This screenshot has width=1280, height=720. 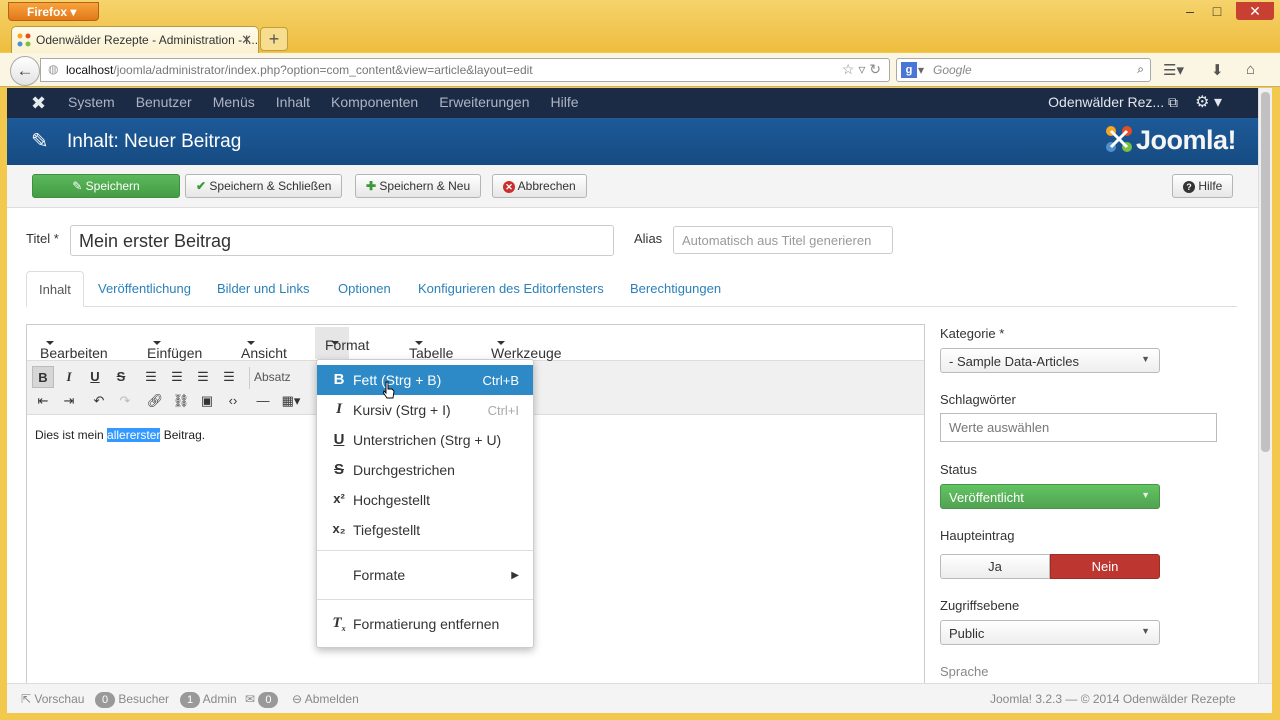 What do you see at coordinates (1173, 70) in the screenshot?
I see `bookmarks-icon: ☰▾` at bounding box center [1173, 70].